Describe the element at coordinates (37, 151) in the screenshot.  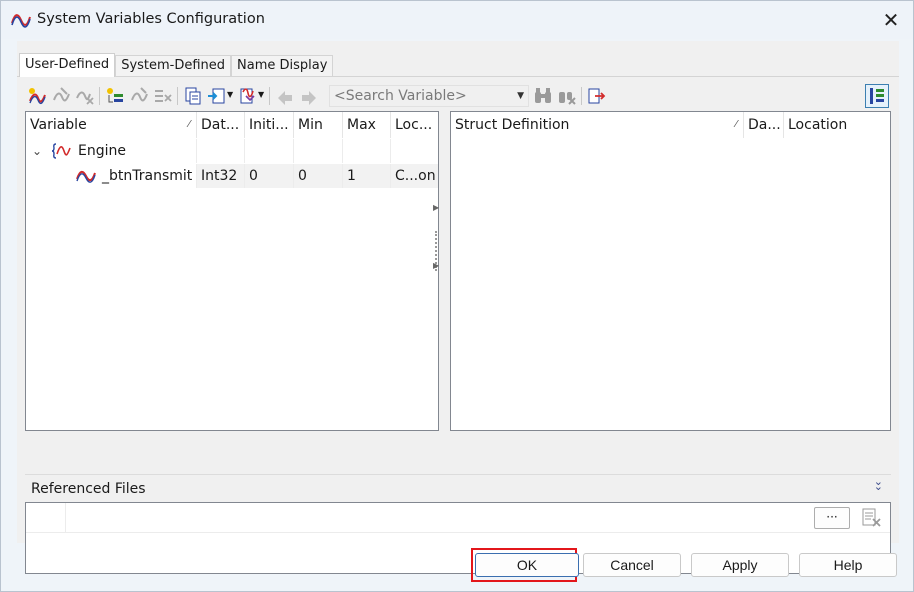
I see `chevron-down-icon: ⌄` at that location.